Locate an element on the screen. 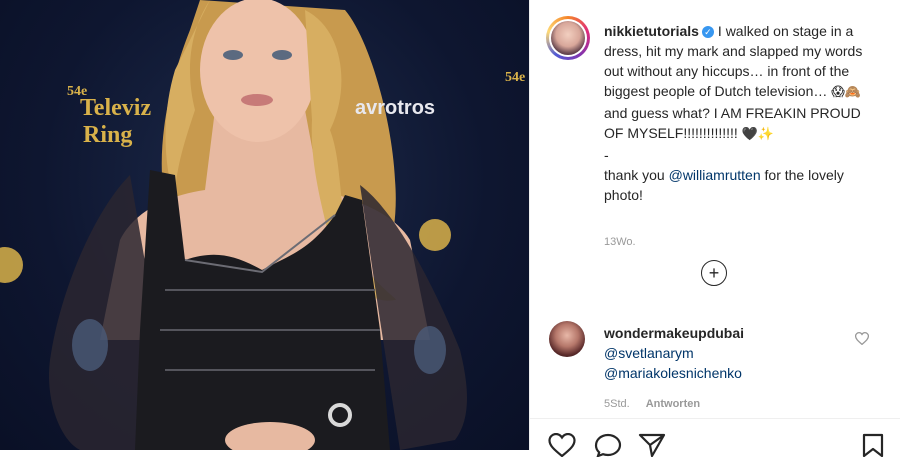 The image size is (900, 457). face is located at coordinates (258, 71).